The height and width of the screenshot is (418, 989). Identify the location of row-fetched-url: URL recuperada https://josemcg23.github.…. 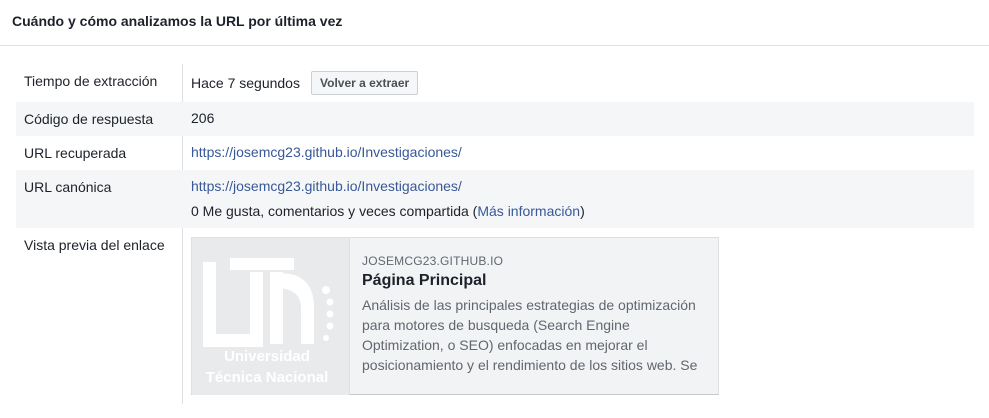
(495, 153).